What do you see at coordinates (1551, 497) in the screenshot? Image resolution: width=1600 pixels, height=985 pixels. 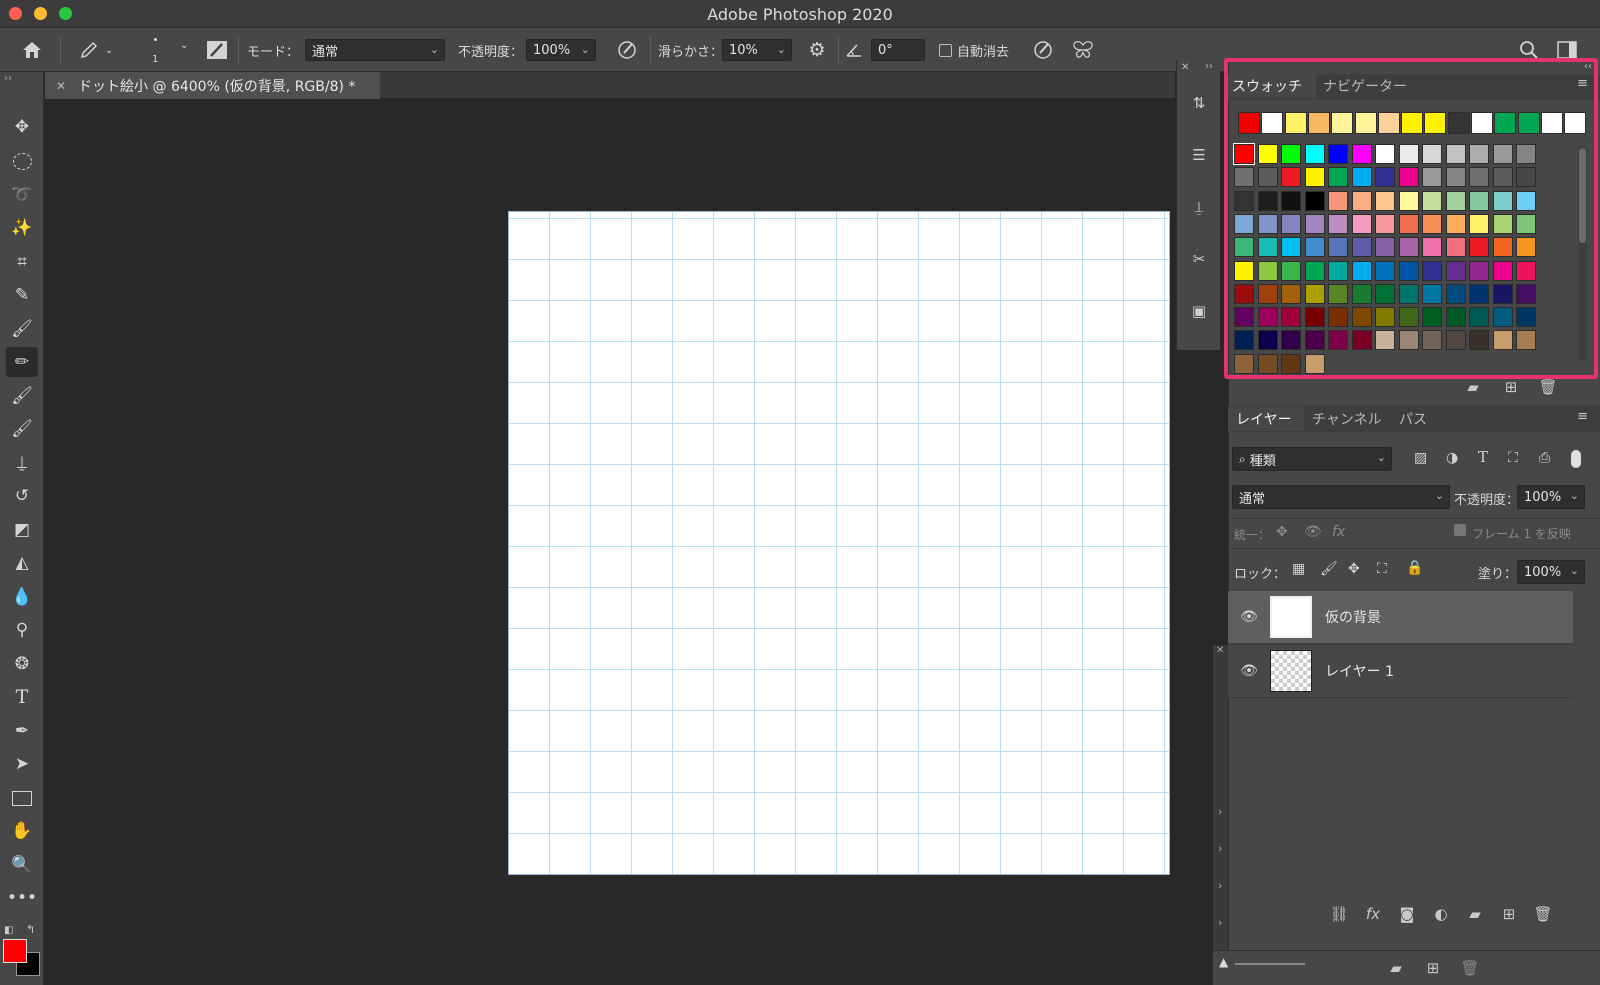 I see `layer-opacity-field: 100% ⌄` at bounding box center [1551, 497].